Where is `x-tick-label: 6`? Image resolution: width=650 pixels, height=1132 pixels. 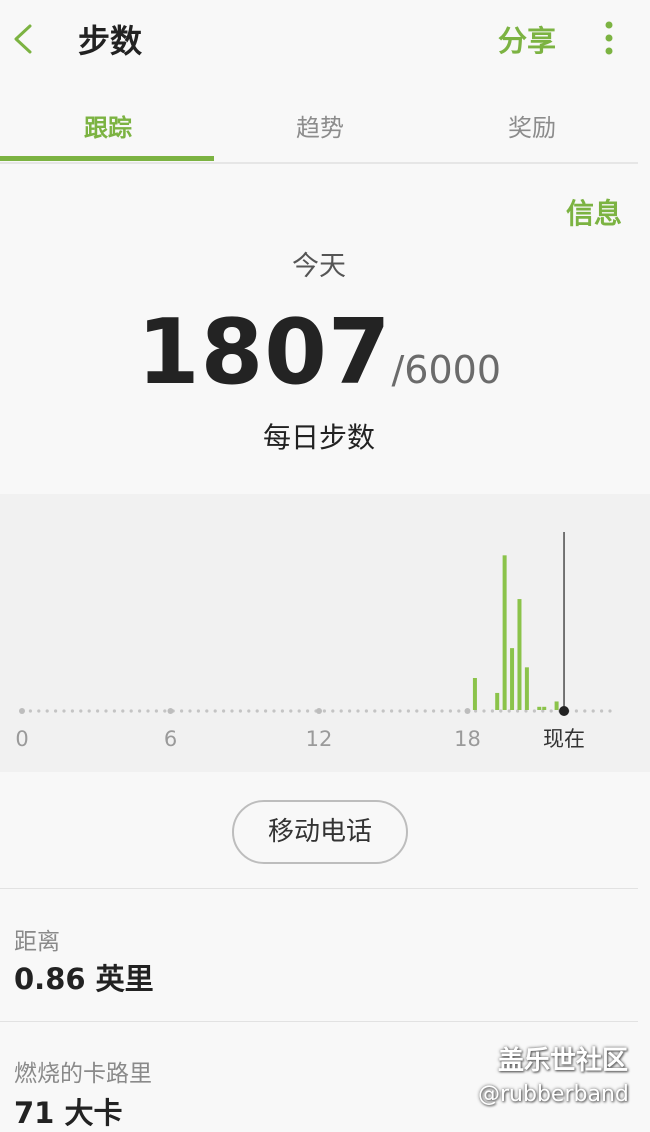
x-tick-label: 6 is located at coordinates (170, 739).